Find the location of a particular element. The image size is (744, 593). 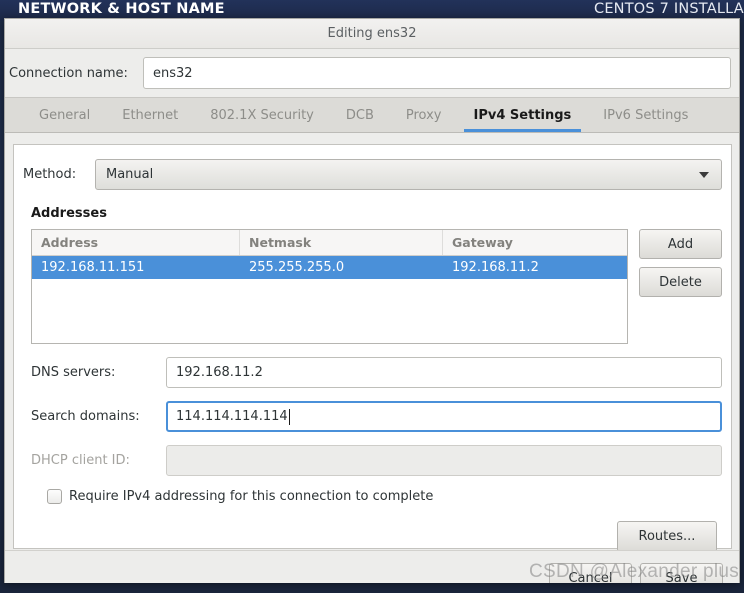

addresses-table-header: Address Netmask Gateway is located at coordinates (329, 243).